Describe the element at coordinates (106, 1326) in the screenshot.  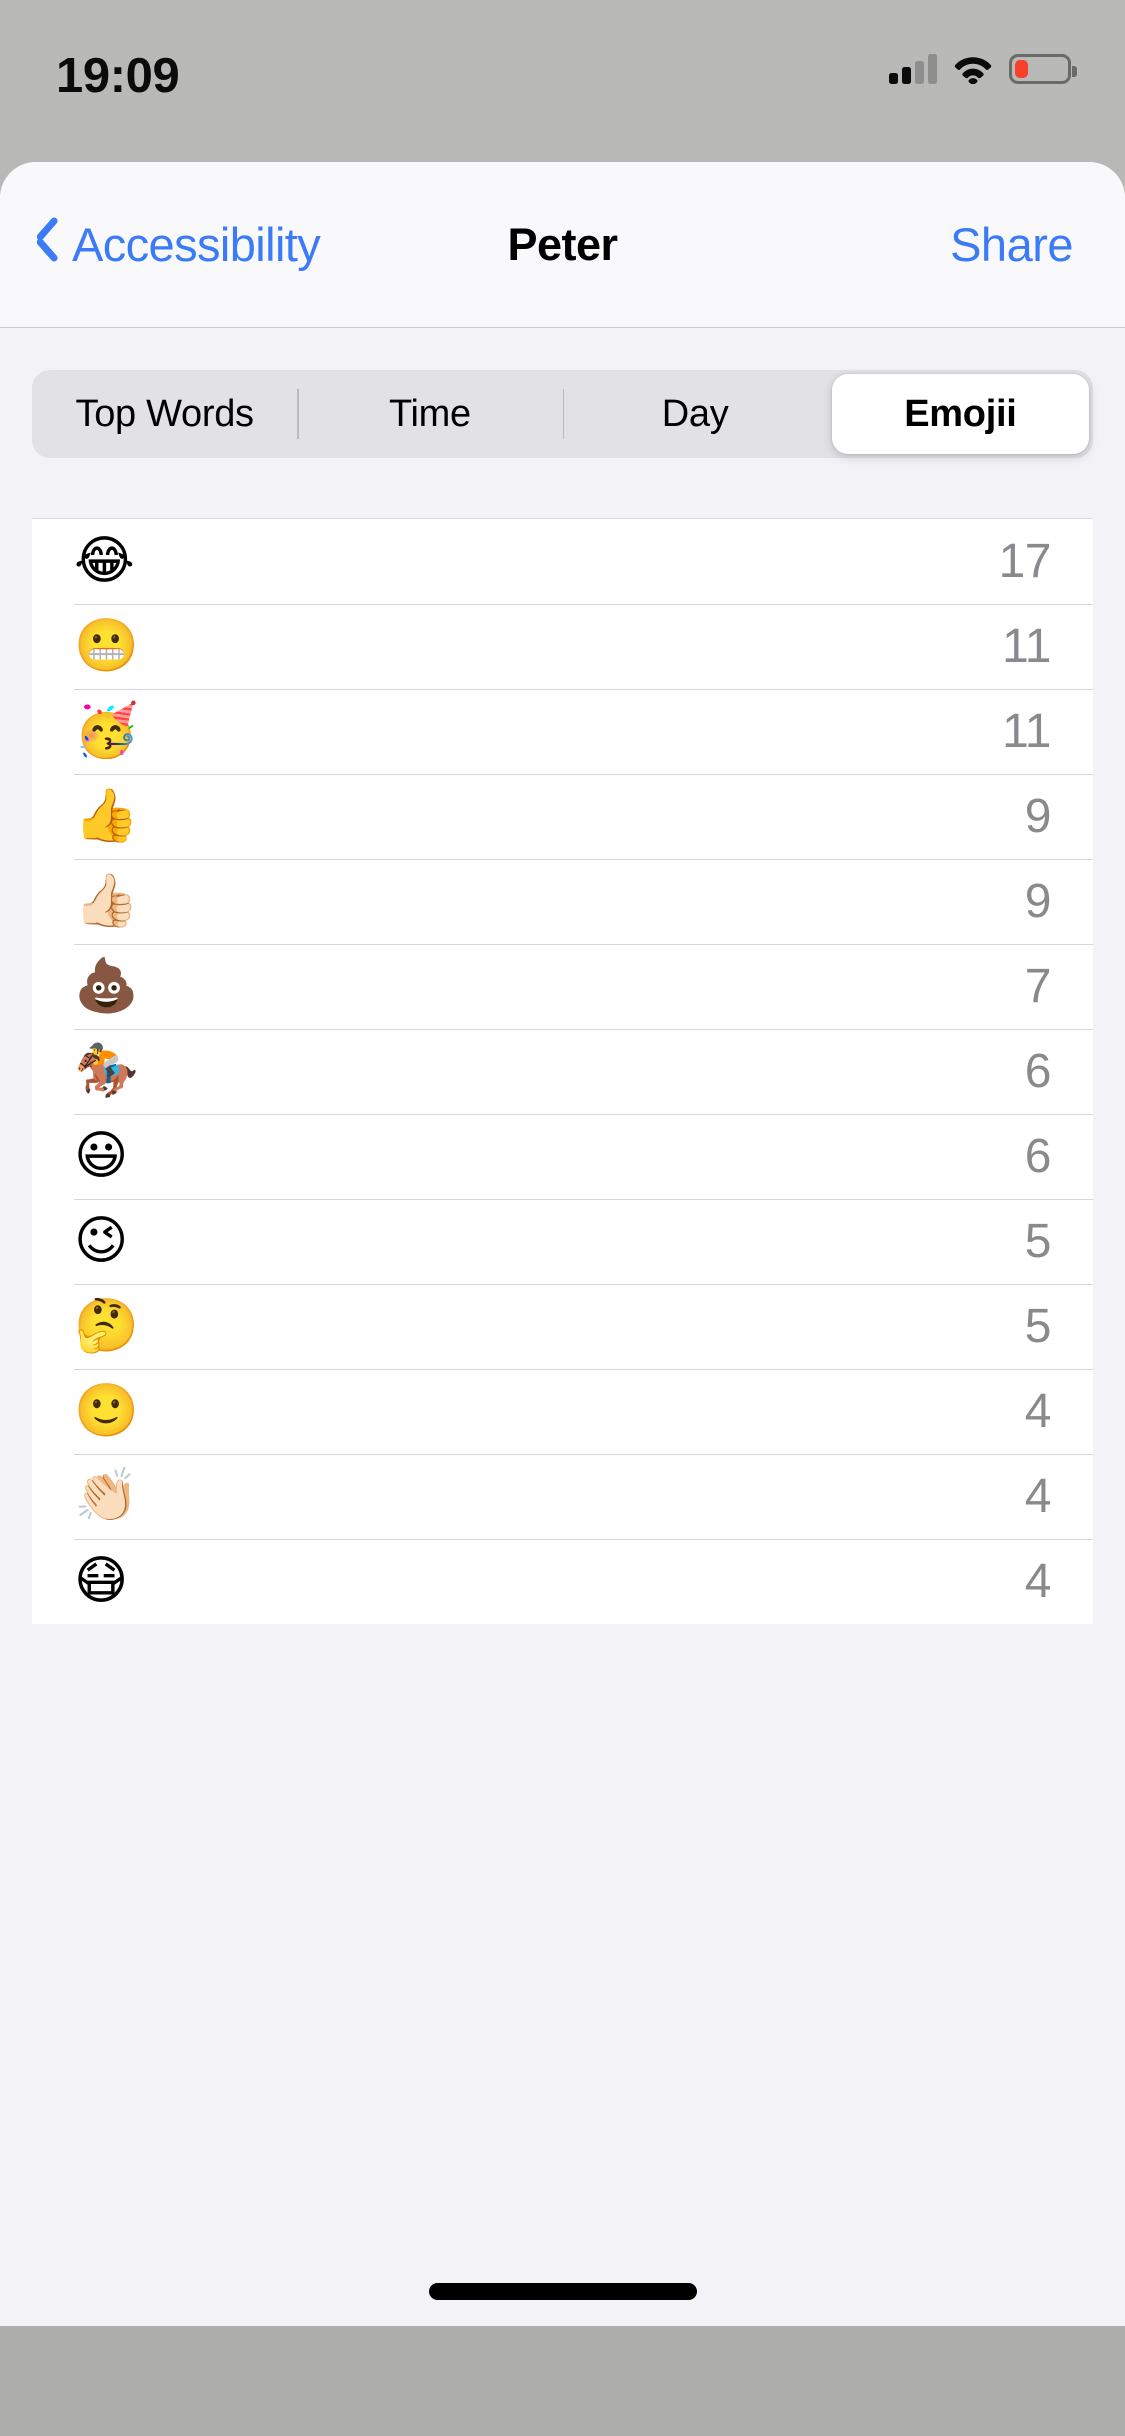
I see `thinking-face-icon: 🤔` at that location.